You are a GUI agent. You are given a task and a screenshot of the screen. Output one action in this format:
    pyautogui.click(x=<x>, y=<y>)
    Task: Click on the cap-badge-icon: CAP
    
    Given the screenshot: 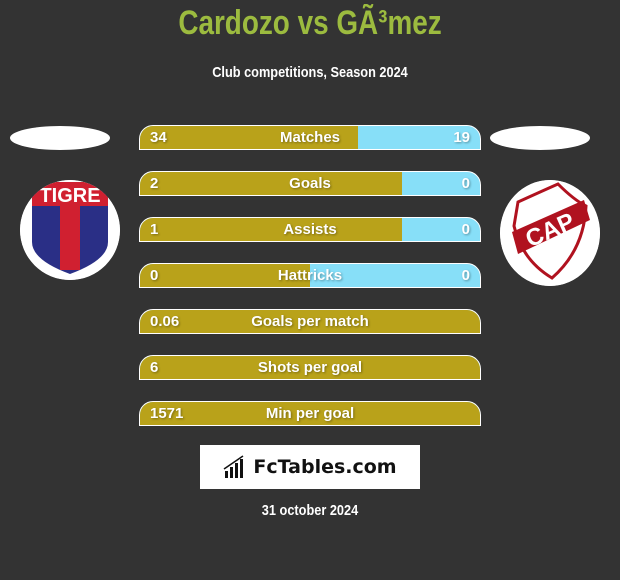 What is the action you would take?
    pyautogui.click(x=550, y=233)
    